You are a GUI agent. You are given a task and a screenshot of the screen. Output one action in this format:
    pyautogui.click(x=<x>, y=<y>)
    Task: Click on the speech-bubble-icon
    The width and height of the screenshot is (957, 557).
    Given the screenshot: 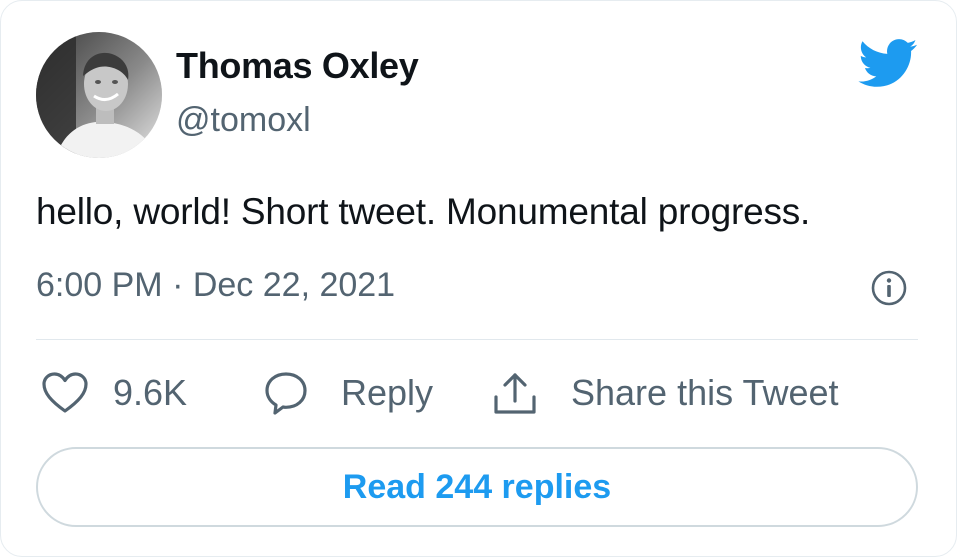 What is the action you would take?
    pyautogui.click(x=286, y=393)
    